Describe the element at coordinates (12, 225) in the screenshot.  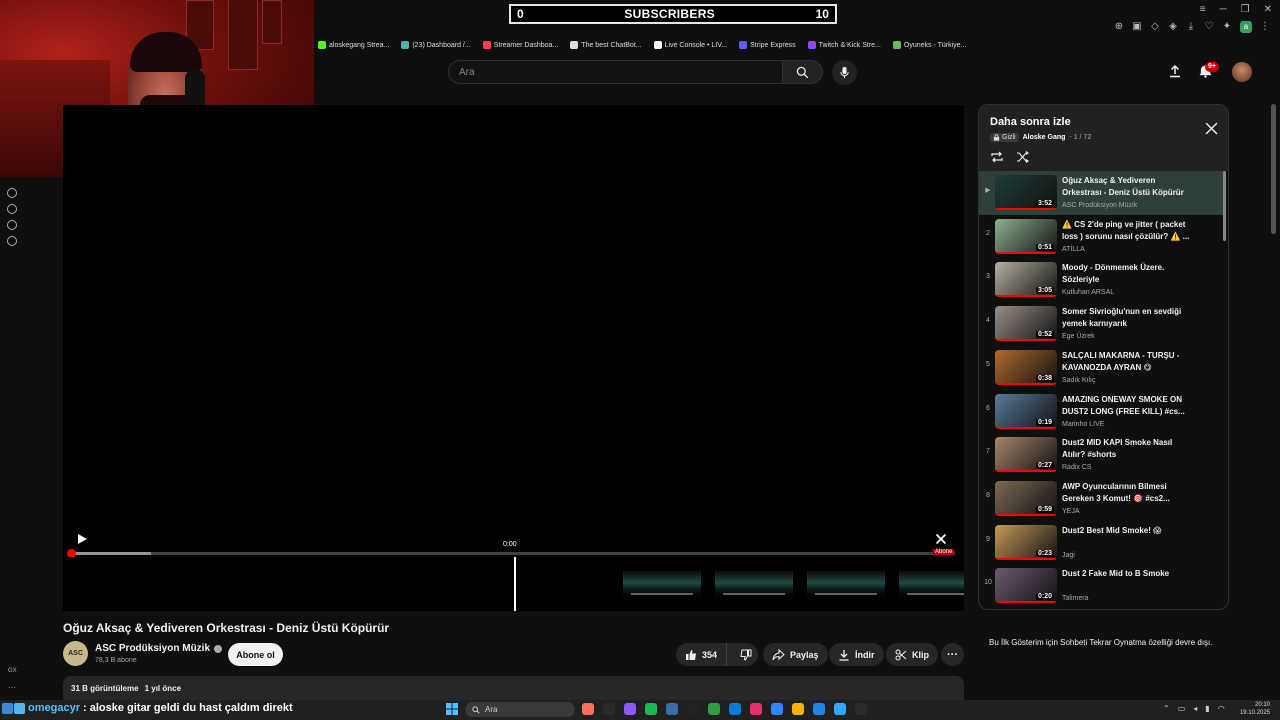
I see `watch-later-icon` at that location.